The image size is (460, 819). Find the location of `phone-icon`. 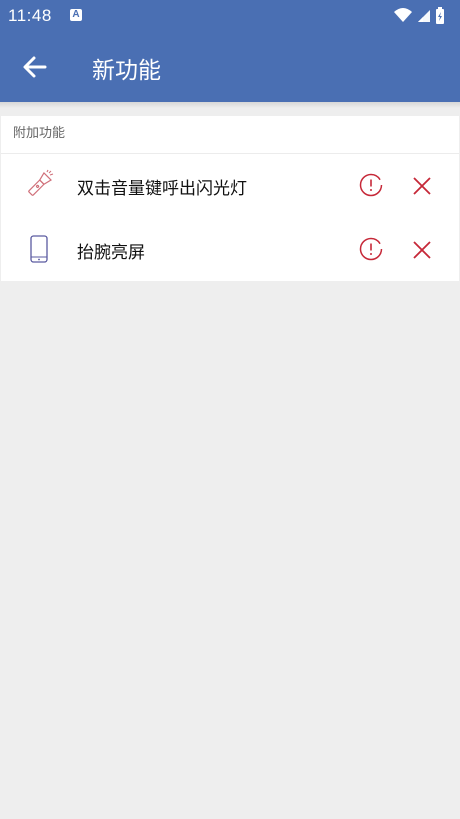

phone-icon is located at coordinates (39, 249).